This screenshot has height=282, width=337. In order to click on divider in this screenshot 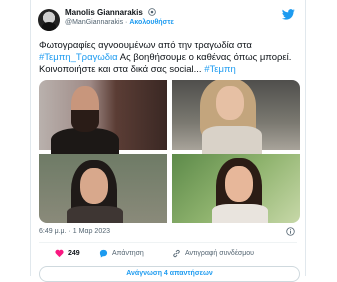, I will do `click(168, 242)`.